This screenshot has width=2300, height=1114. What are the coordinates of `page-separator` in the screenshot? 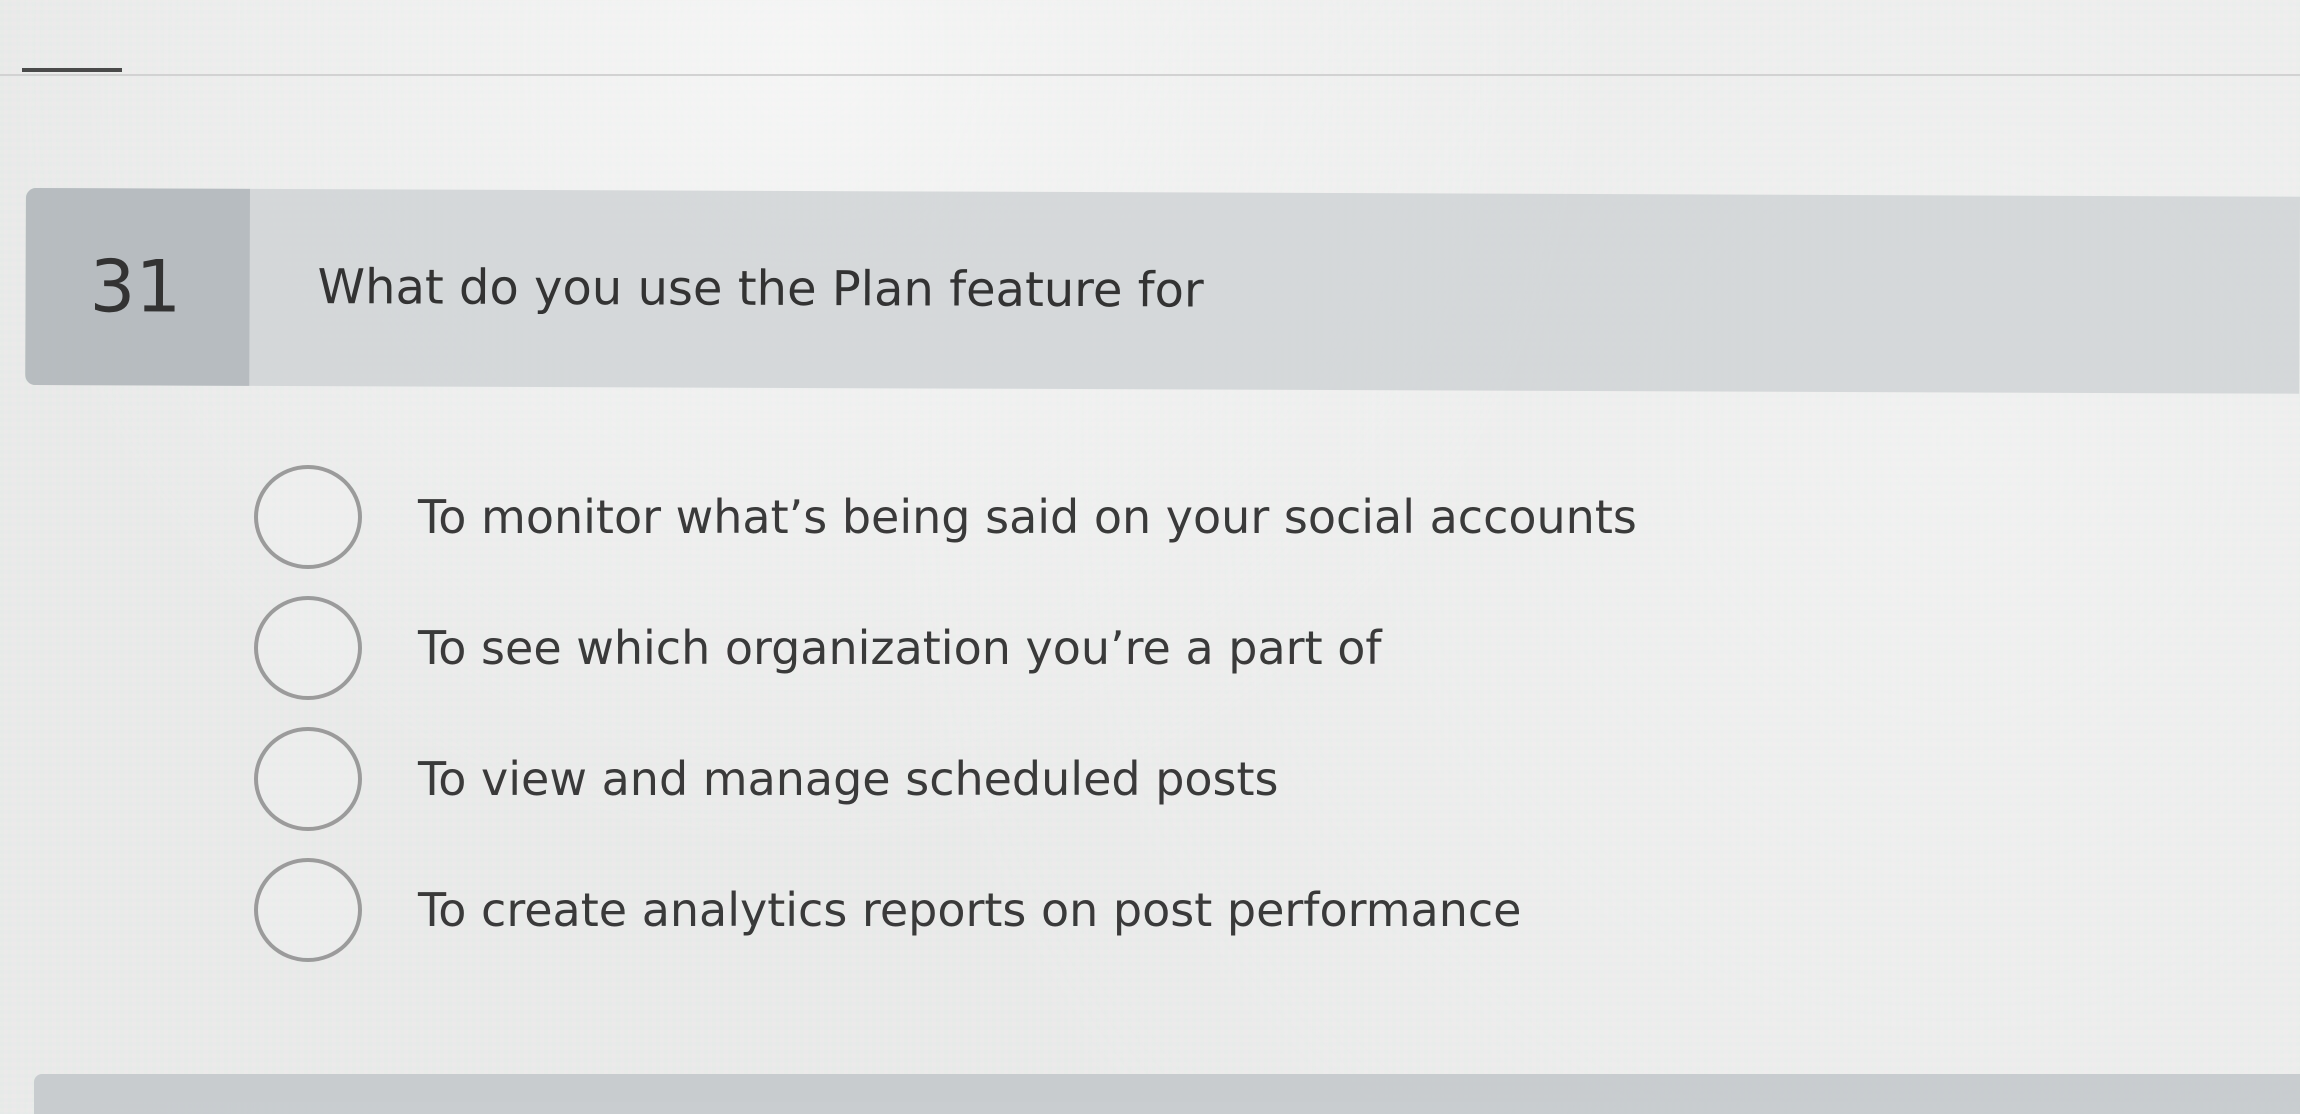 It's located at (1150, 75).